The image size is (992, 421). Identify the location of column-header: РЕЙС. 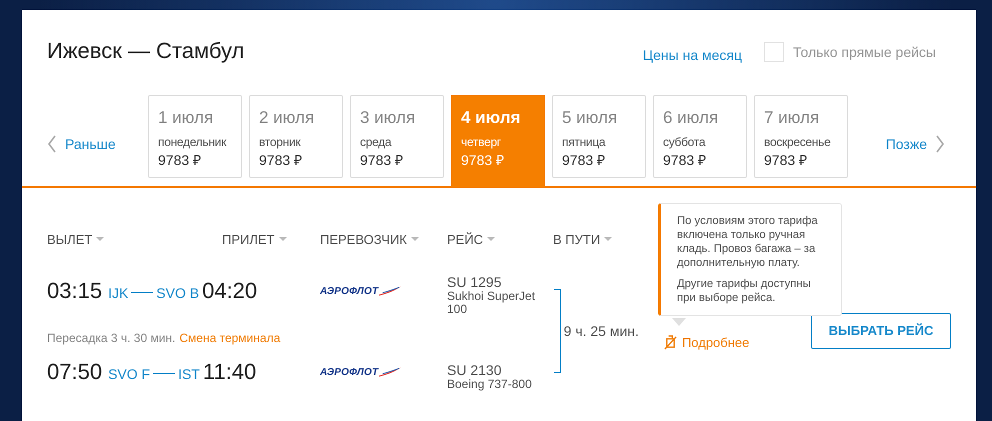
(500, 239).